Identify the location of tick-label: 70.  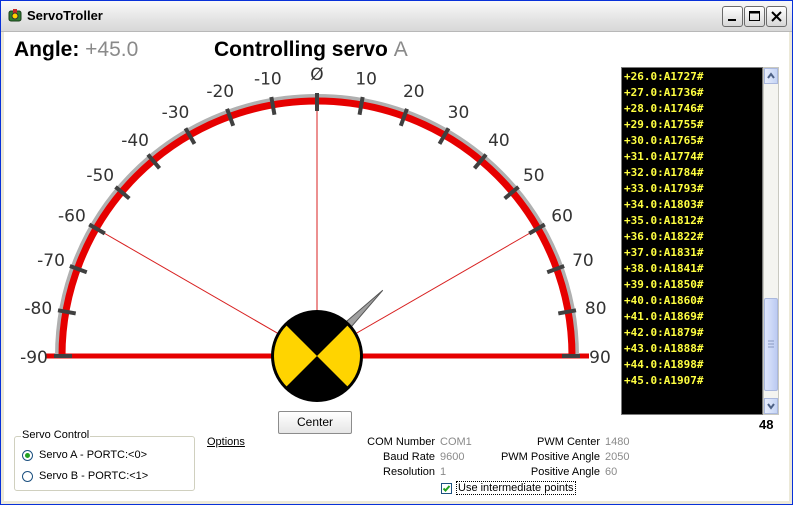
(583, 261).